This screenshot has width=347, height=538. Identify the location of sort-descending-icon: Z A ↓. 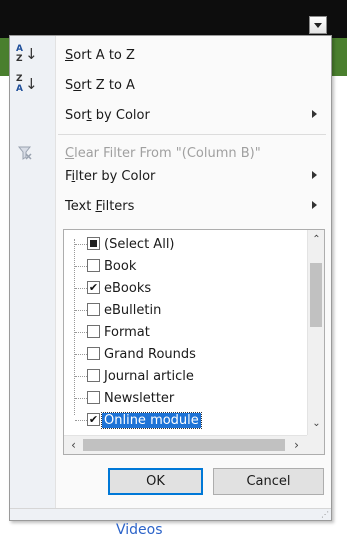
(27, 84).